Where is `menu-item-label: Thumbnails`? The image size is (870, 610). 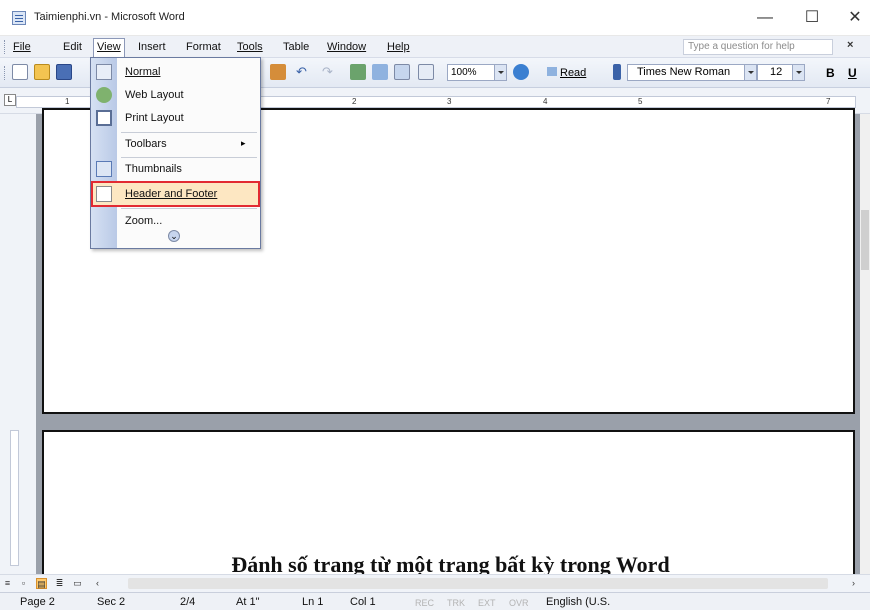
menu-item-label: Thumbnails is located at coordinates (153, 169).